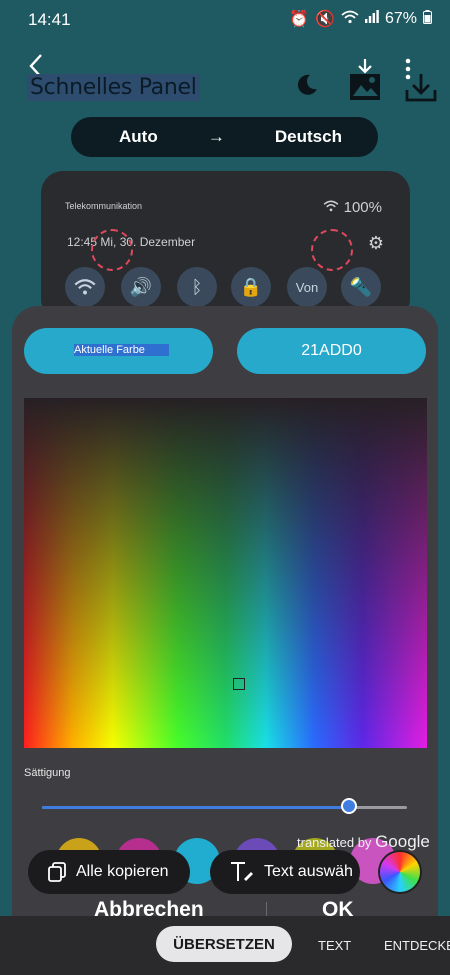  Describe the element at coordinates (421, 89) in the screenshot. I see `download-icon` at that location.